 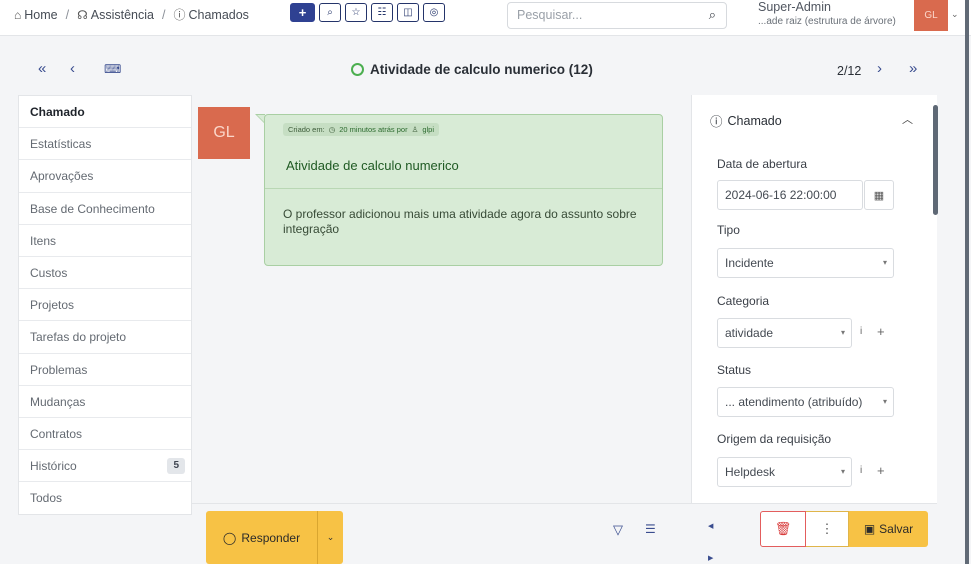 What do you see at coordinates (42, 68) in the screenshot?
I see `first-ticket-icon: «` at bounding box center [42, 68].